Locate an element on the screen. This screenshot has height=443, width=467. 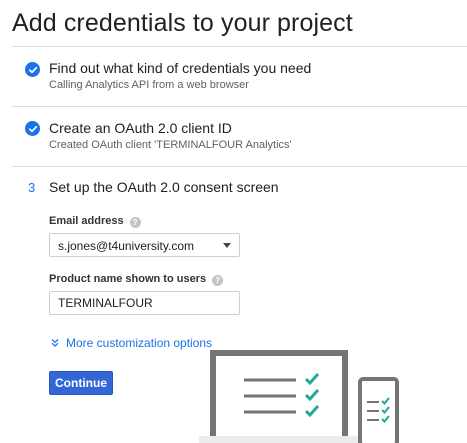
page-title: Add credentials to your project is located at coordinates (182, 23).